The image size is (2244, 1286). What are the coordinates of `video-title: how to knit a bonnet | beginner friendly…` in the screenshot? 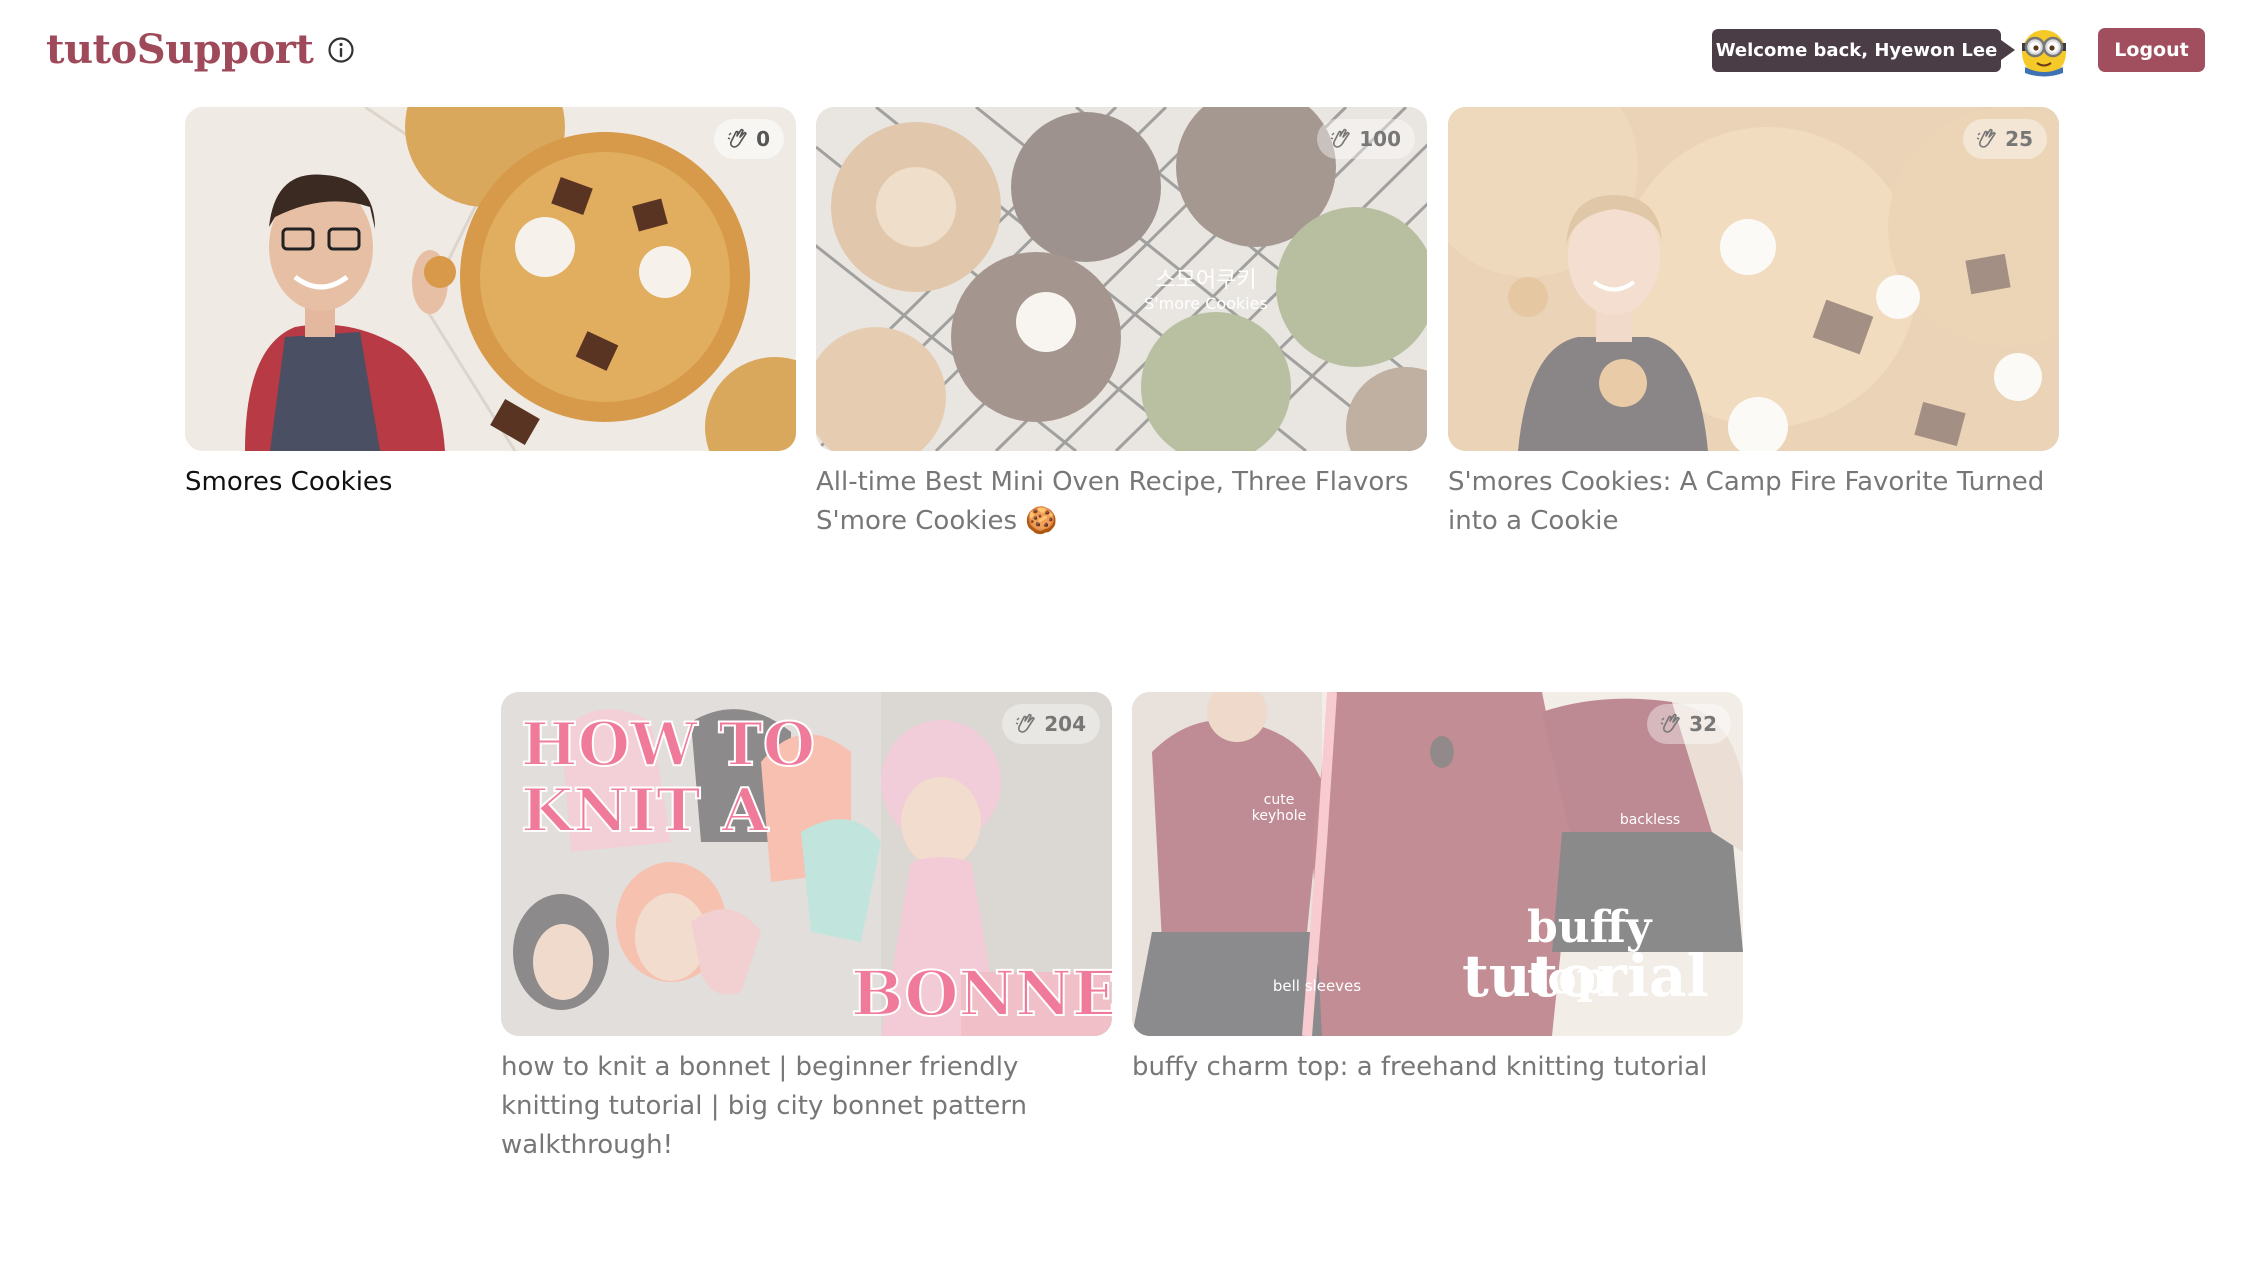 It's located at (806, 1106).